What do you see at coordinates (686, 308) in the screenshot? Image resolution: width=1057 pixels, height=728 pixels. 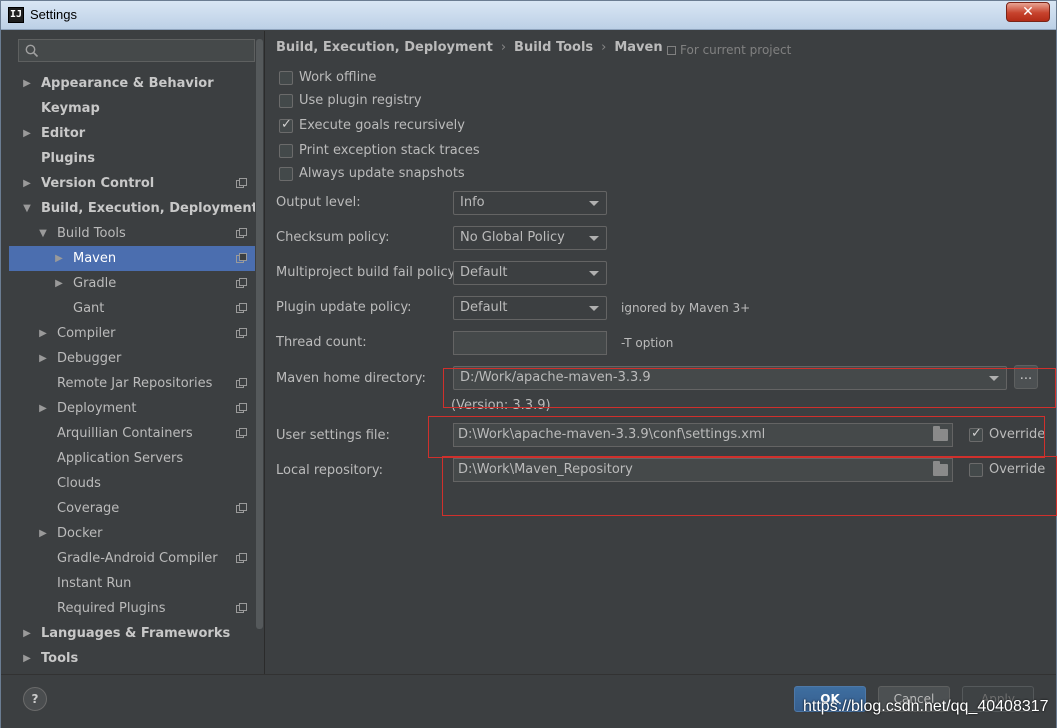 I see `plugin-update-hint: ignored by Maven 3+` at bounding box center [686, 308].